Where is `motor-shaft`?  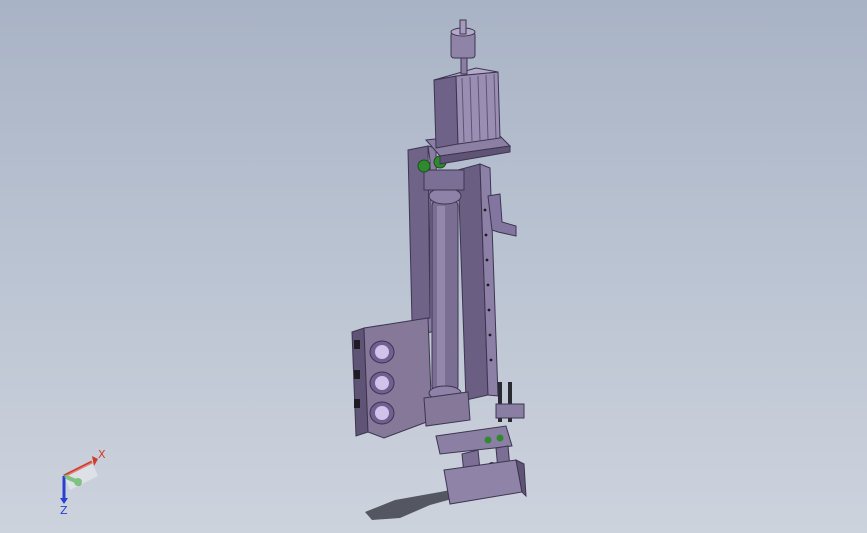 motor-shaft is located at coordinates (464, 65).